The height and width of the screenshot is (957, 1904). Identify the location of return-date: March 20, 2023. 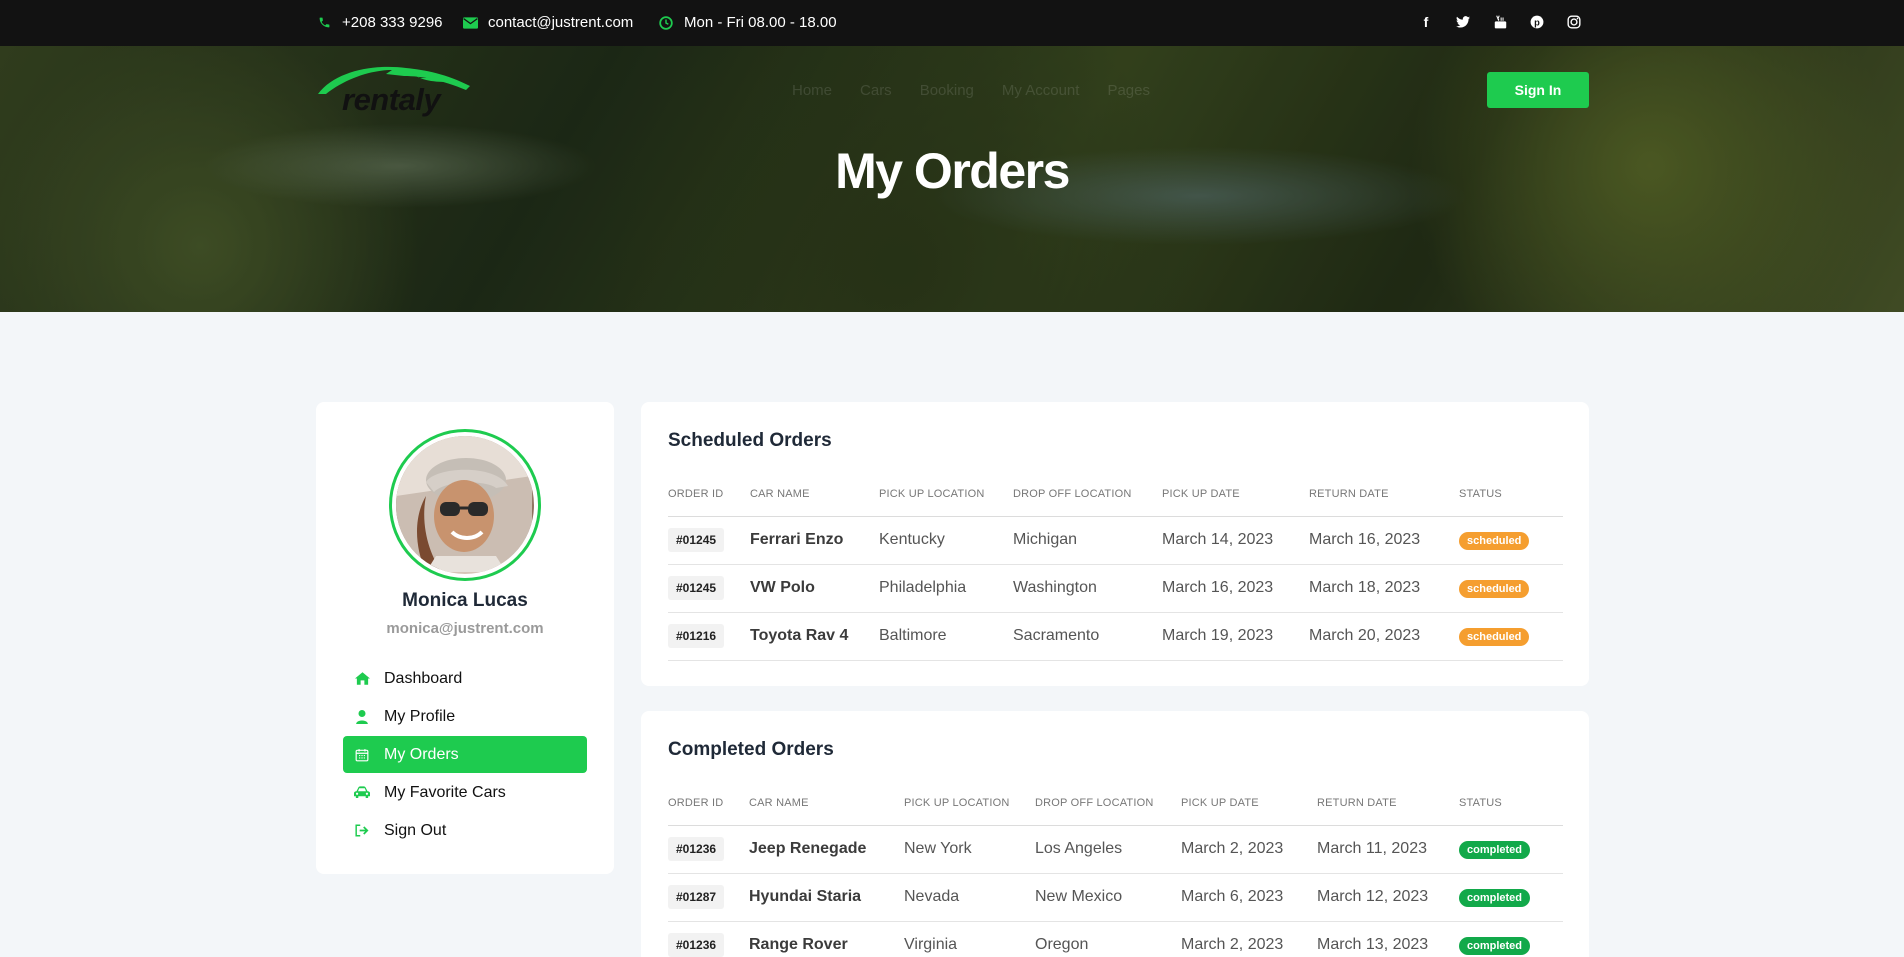
(1384, 636).